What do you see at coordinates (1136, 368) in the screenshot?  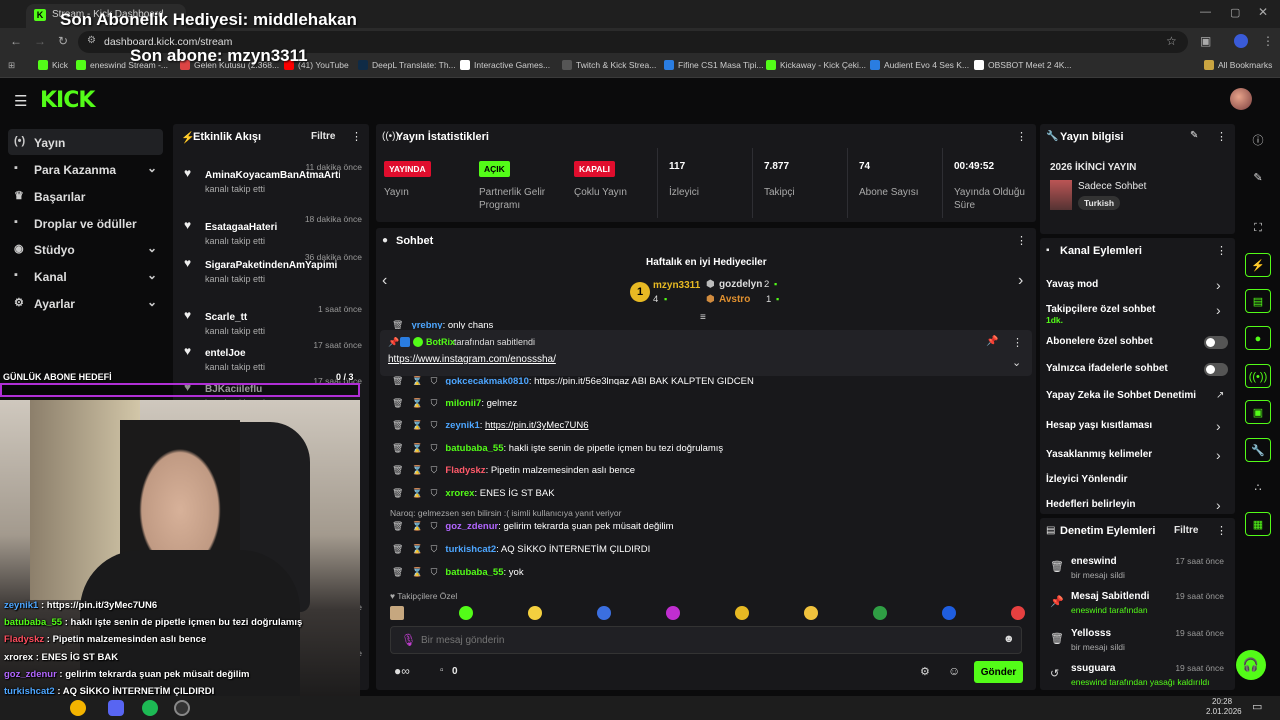 I see `channel-action-label: Yalnızca ifadelerle sohbet` at bounding box center [1136, 368].